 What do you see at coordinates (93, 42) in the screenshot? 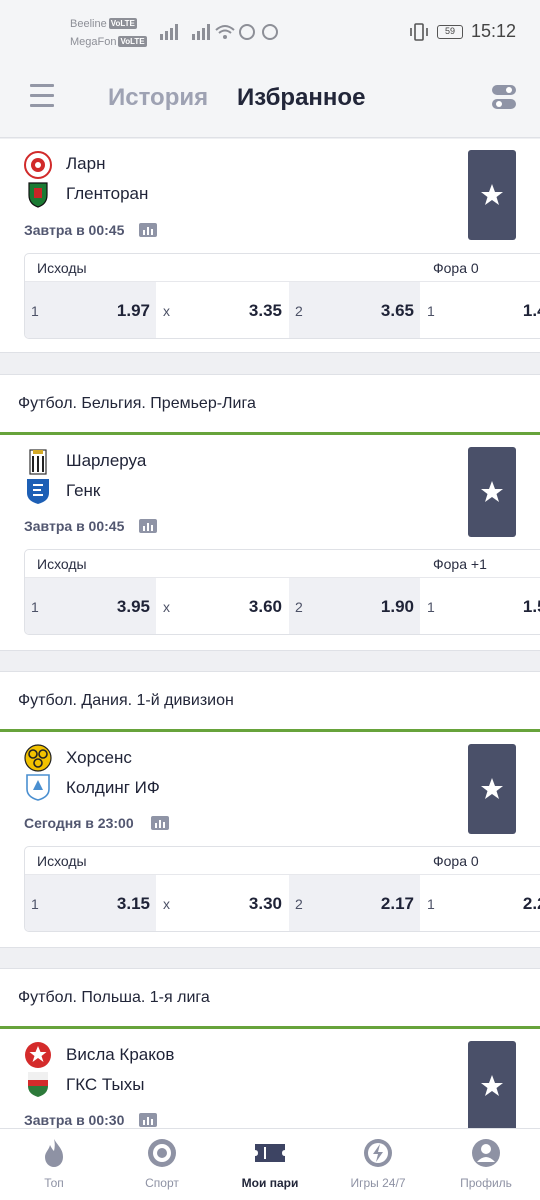
I see `operator-2: MegaFon` at bounding box center [93, 42].